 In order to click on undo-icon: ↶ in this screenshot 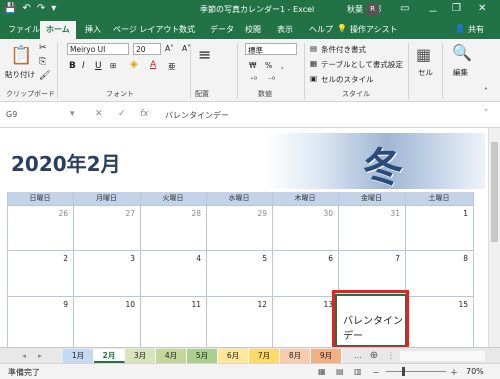, I will do `click(26, 8)`.